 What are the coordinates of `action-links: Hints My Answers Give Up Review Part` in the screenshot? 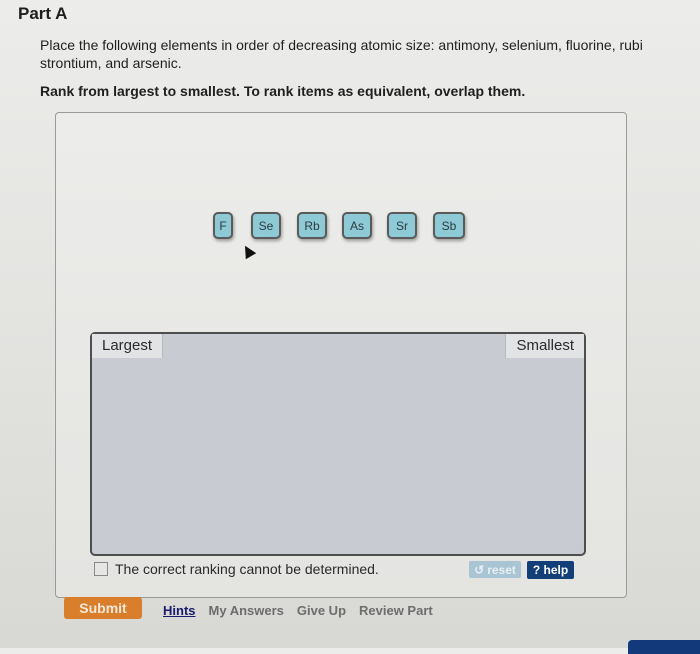 It's located at (298, 610).